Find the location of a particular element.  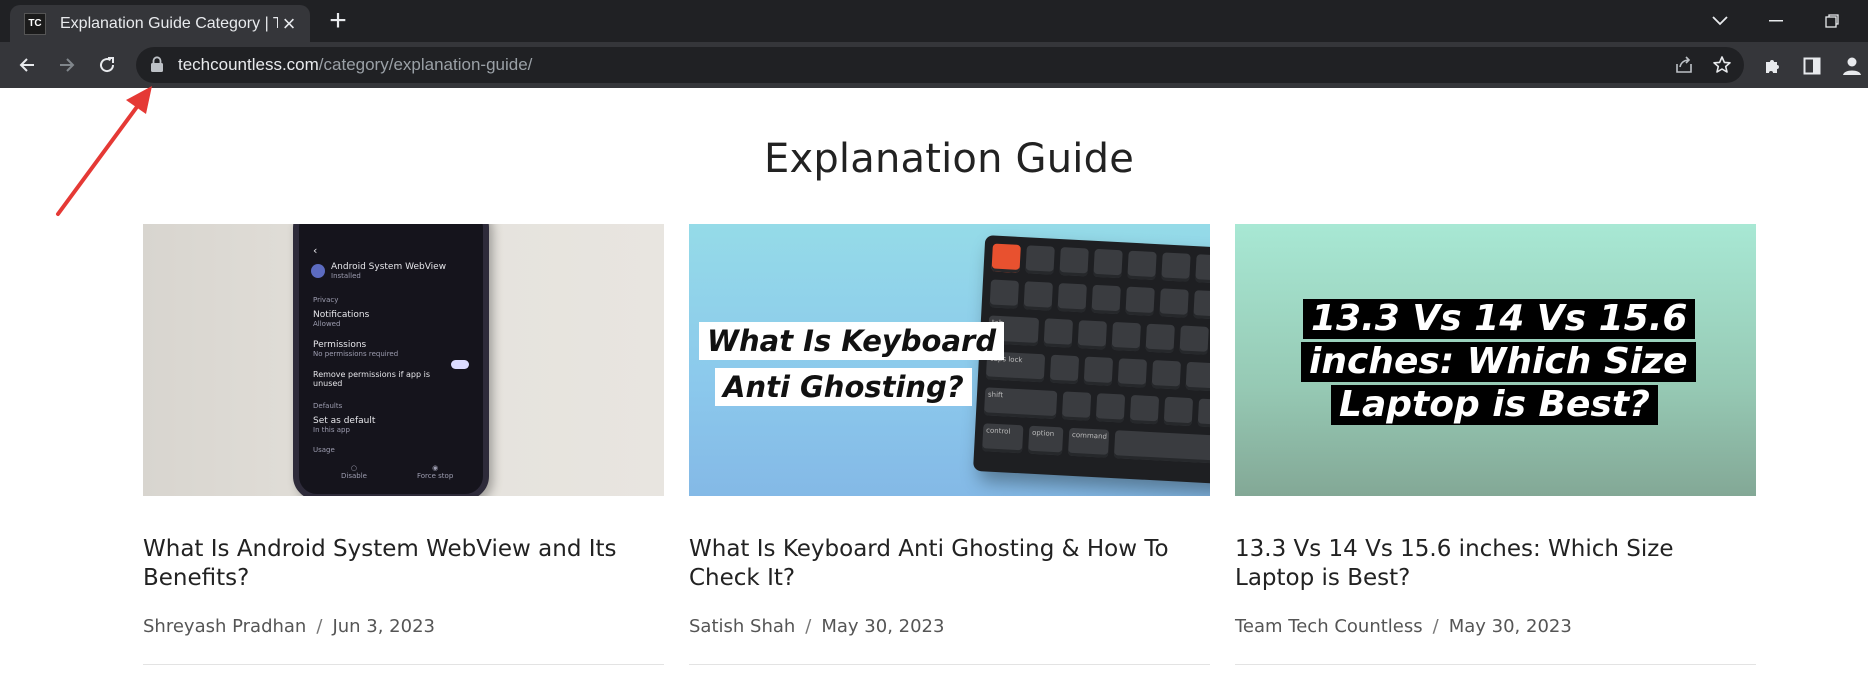

profile-avatar-icon is located at coordinates (1852, 66).